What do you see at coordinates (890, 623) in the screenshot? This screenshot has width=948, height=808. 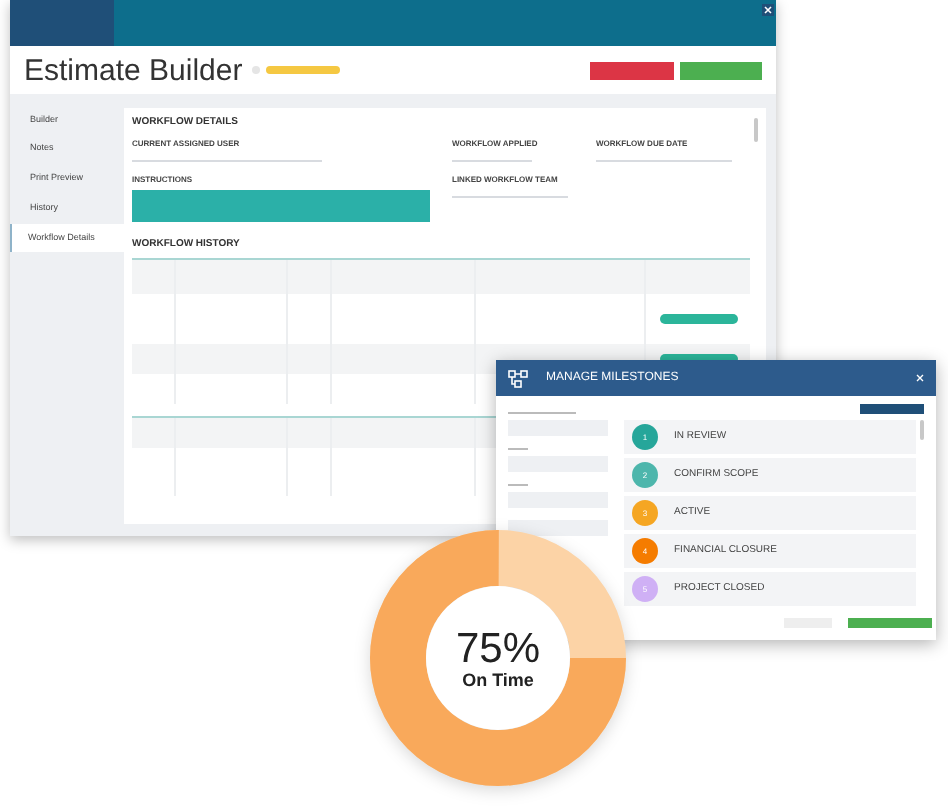 I see `save-milestones-button` at bounding box center [890, 623].